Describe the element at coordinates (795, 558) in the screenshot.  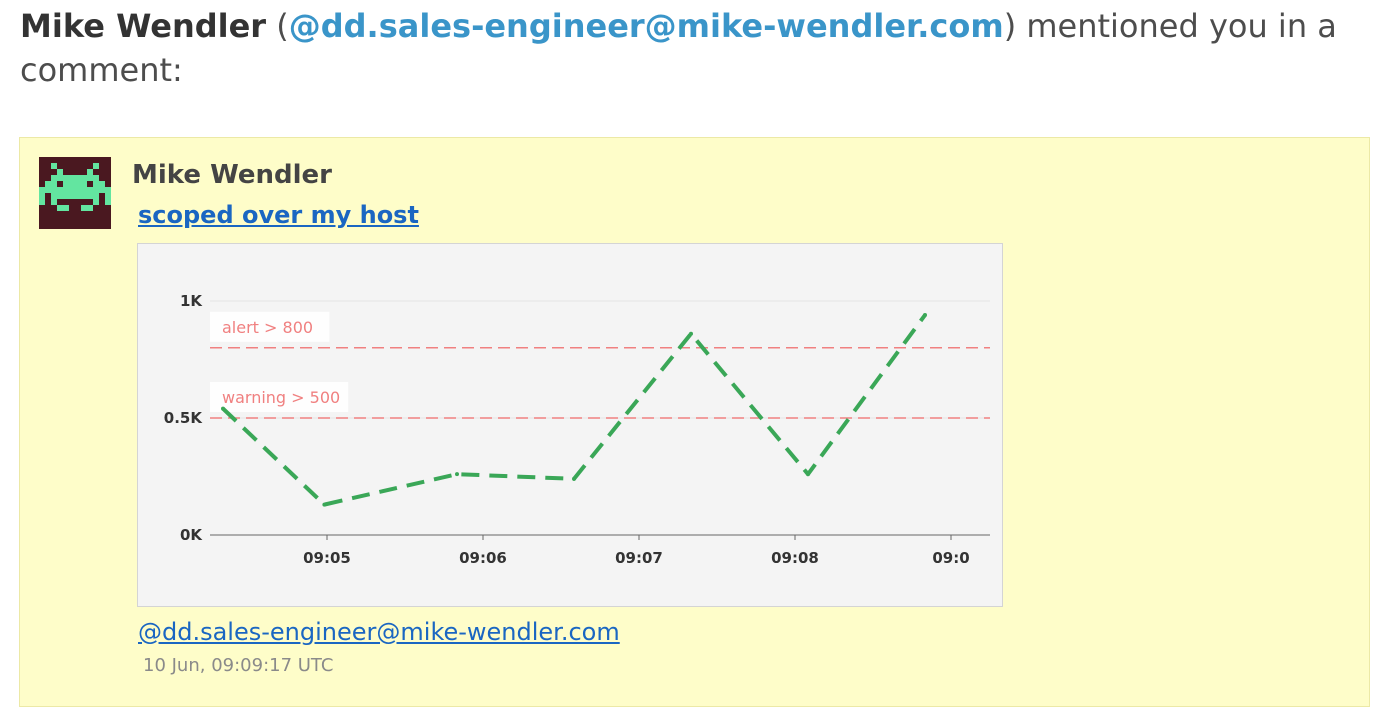
I see `x-tick-label: 09:08` at that location.